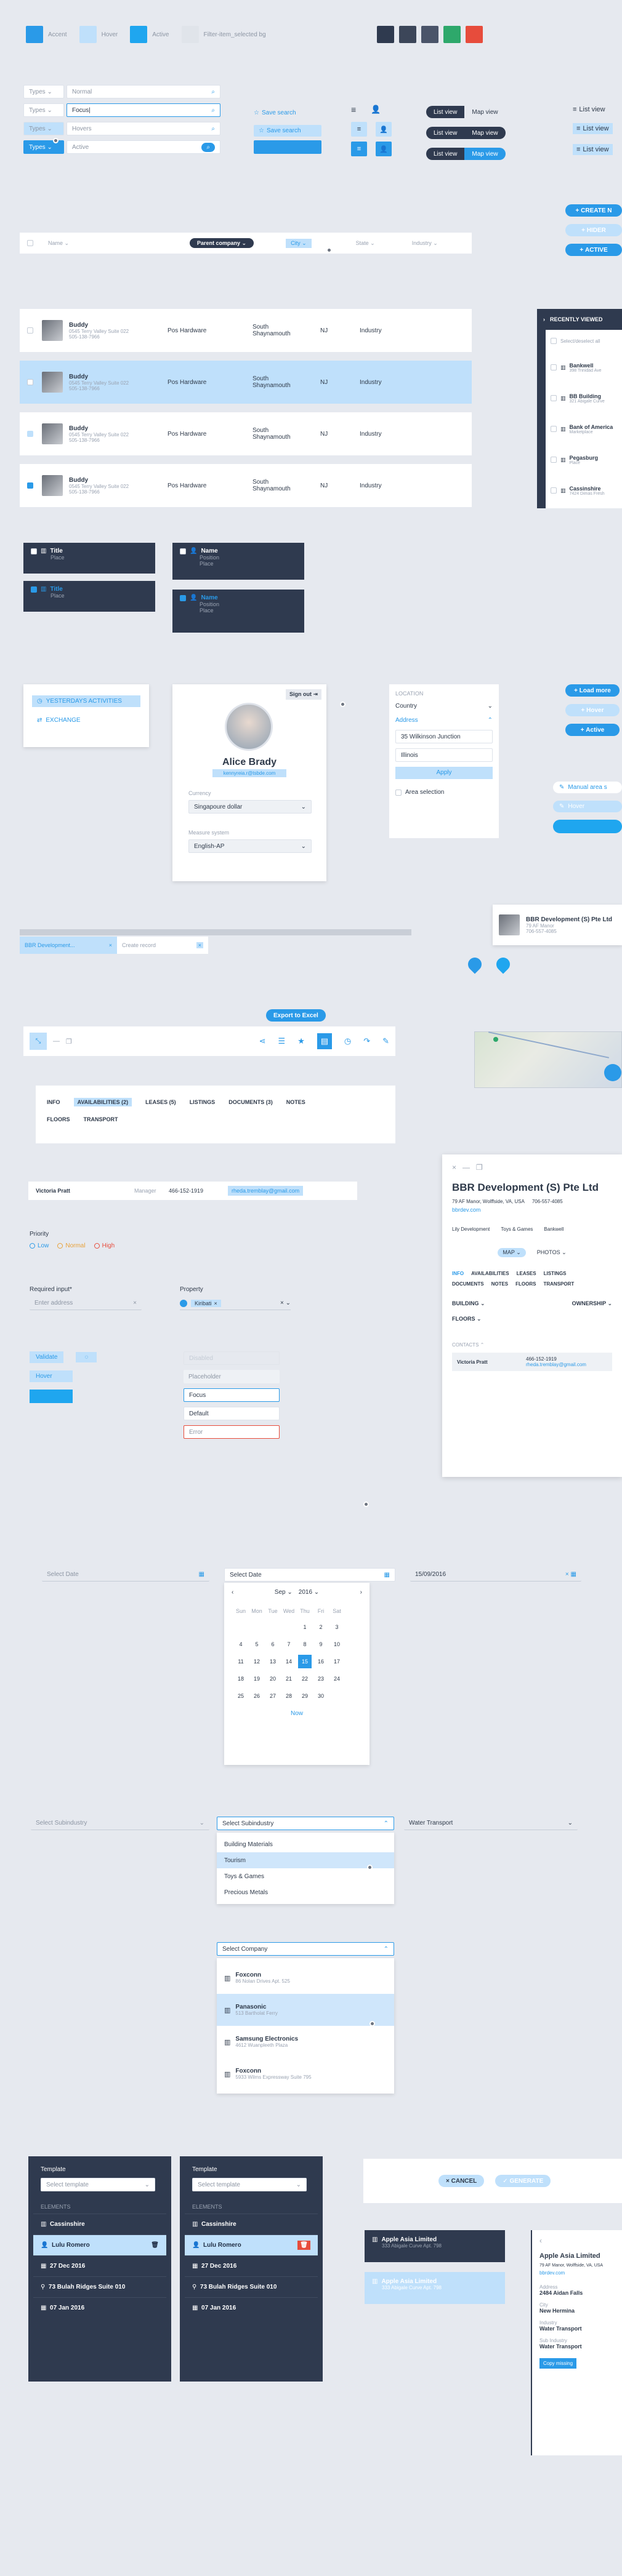 The image size is (622, 2576). I want to click on subindustry-option: Precious Metals, so click(305, 1892).